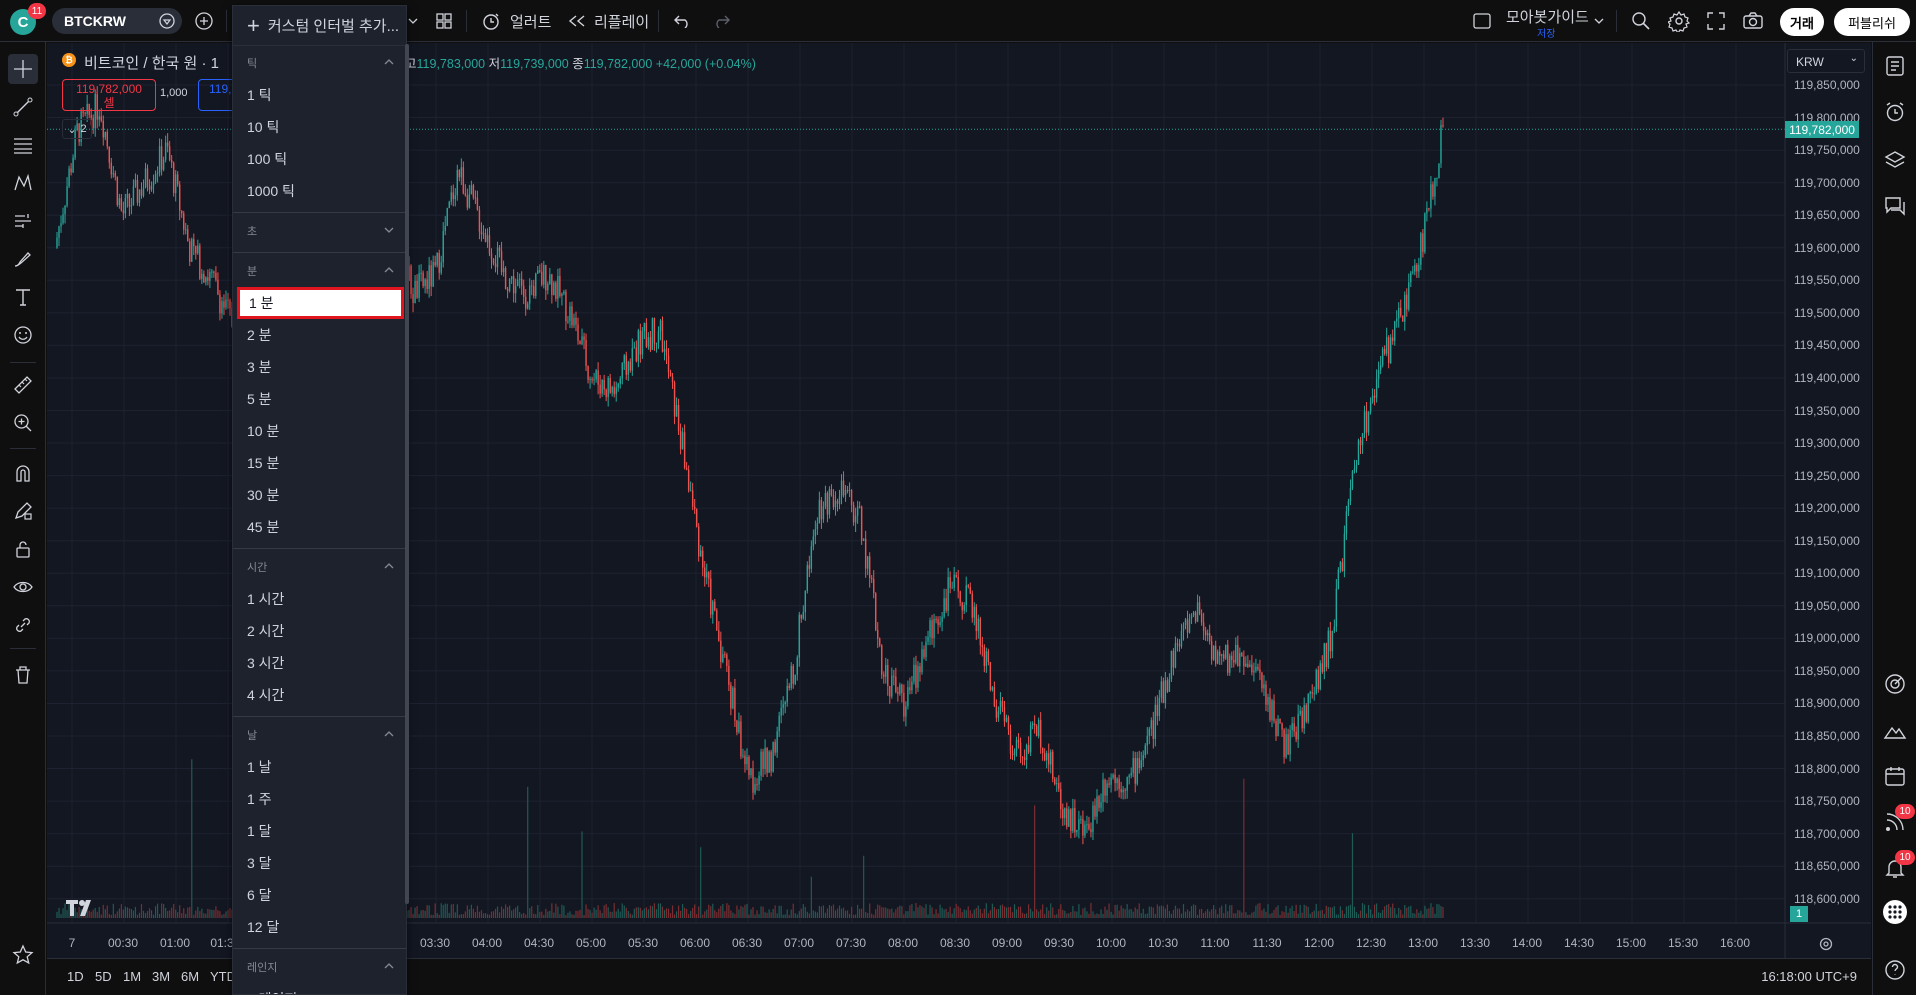 This screenshot has height=995, width=1916. I want to click on settings-gear-icon, so click(1679, 21).